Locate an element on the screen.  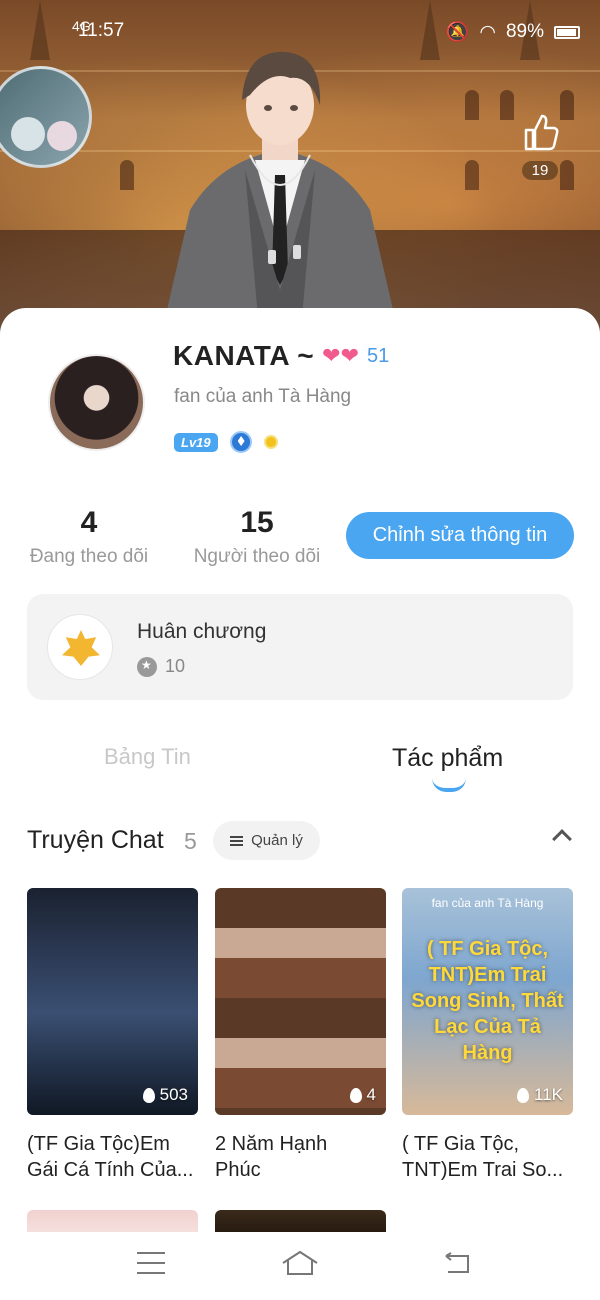
story-views: 503 is located at coordinates (165, 1095).